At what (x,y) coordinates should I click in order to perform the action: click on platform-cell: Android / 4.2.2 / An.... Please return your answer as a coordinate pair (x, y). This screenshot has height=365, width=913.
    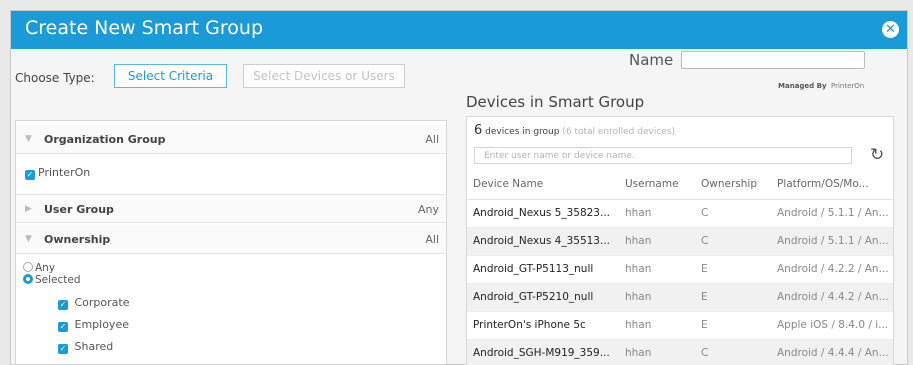
    Looking at the image, I should click on (832, 269).